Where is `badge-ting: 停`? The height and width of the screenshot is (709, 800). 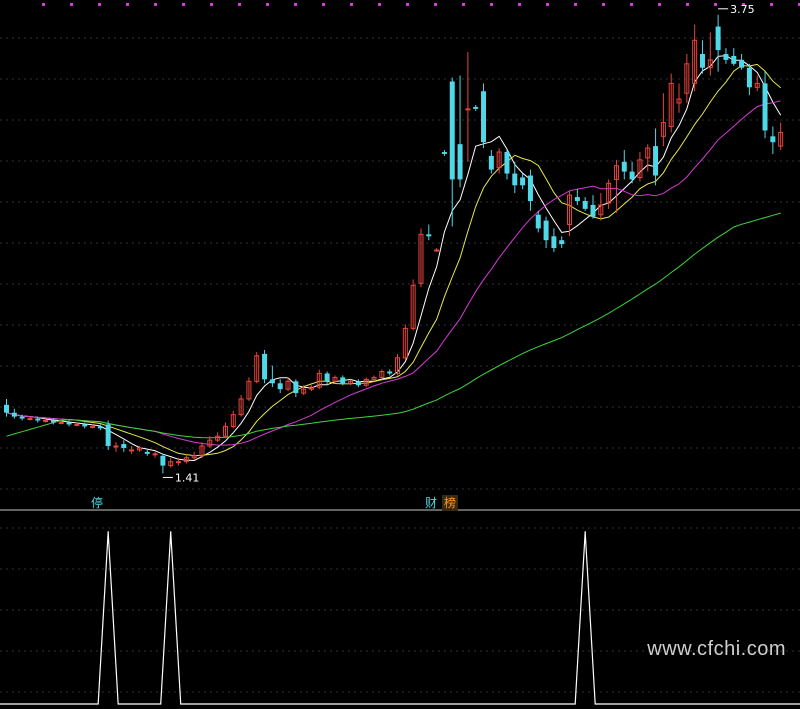
badge-ting: 停 is located at coordinates (97, 503).